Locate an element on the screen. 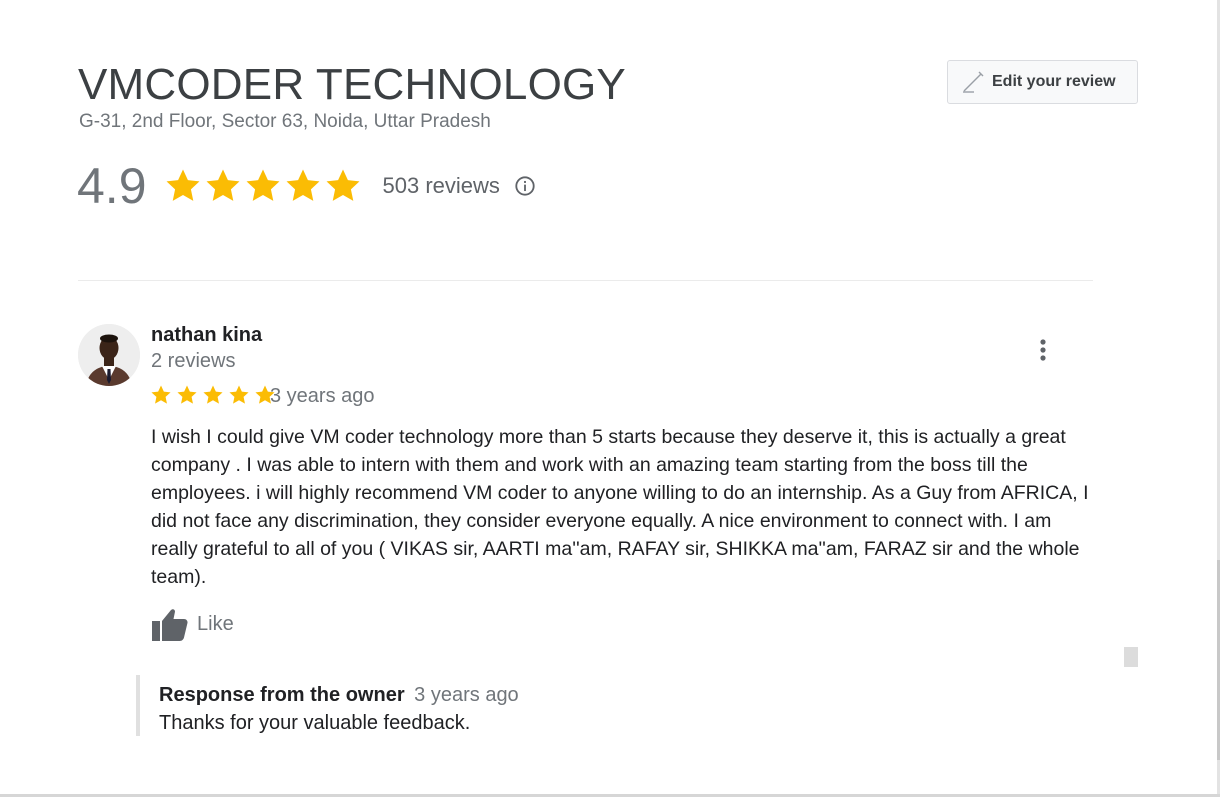 This screenshot has width=1220, height=797. owner-response-date: 3 years ago is located at coordinates (466, 695).